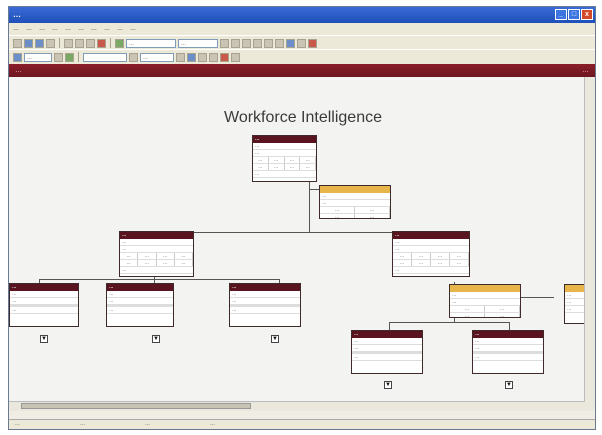 Image resolution: width=602 pixels, height=435 pixels. What do you see at coordinates (561, 14) in the screenshot?
I see `minimize-button: _` at bounding box center [561, 14].